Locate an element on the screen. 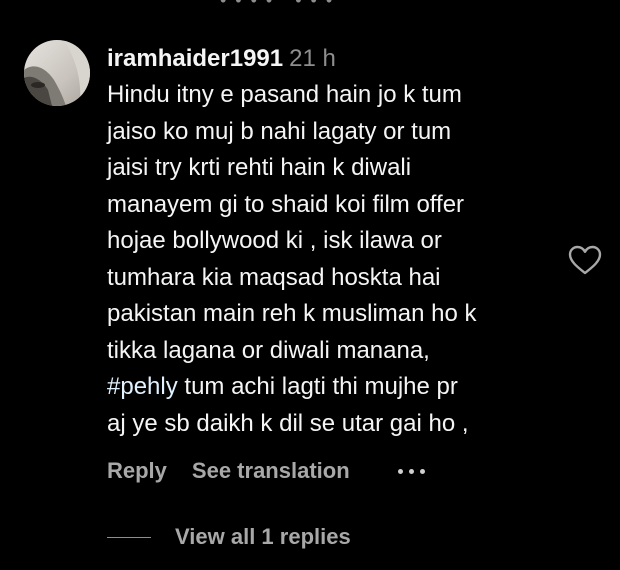  comment-text-line: Hindu itny e pasand hain jo k tum is located at coordinates (284, 94).